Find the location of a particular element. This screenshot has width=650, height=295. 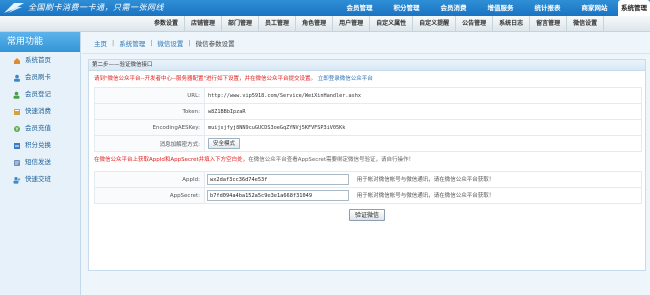

subnav-staff-management: 员工管理 is located at coordinates (278, 24).